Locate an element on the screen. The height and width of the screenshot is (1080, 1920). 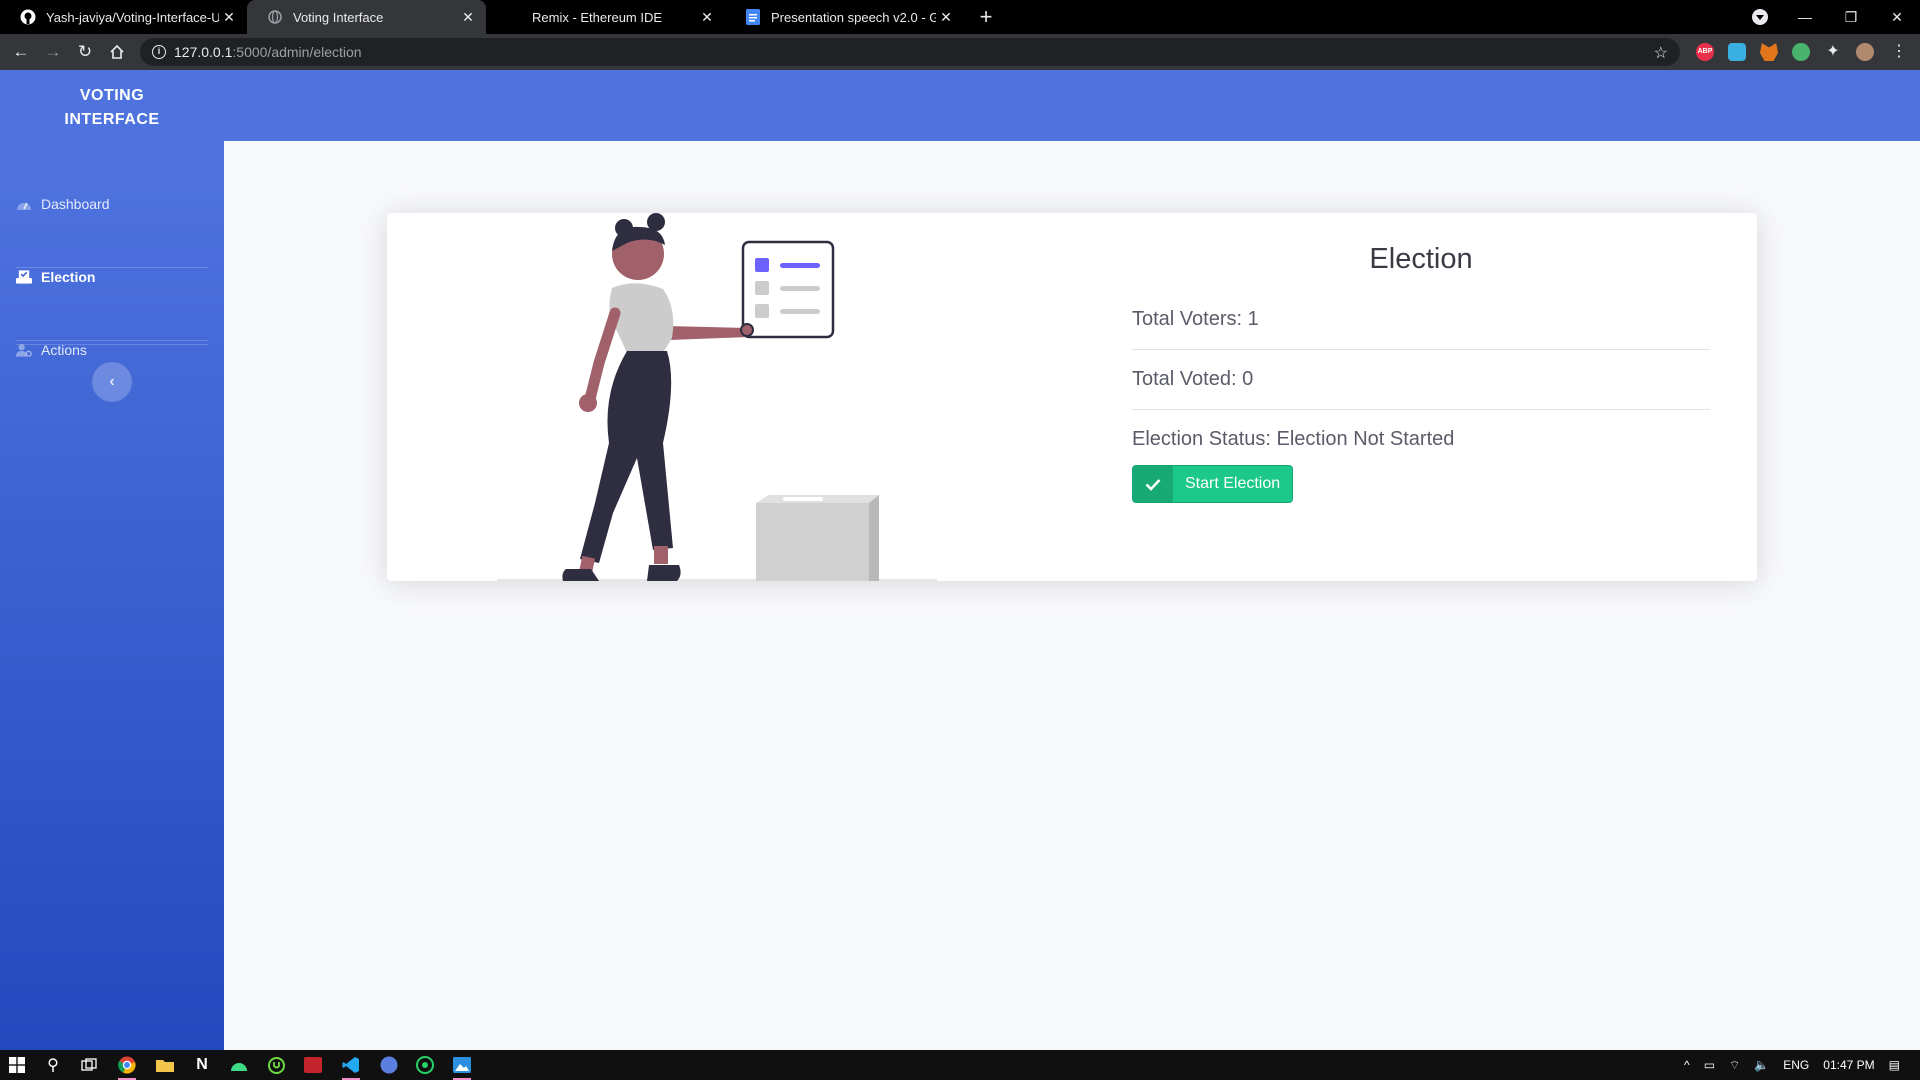
battery-icon: ▭ is located at coordinates (1709, 1065).